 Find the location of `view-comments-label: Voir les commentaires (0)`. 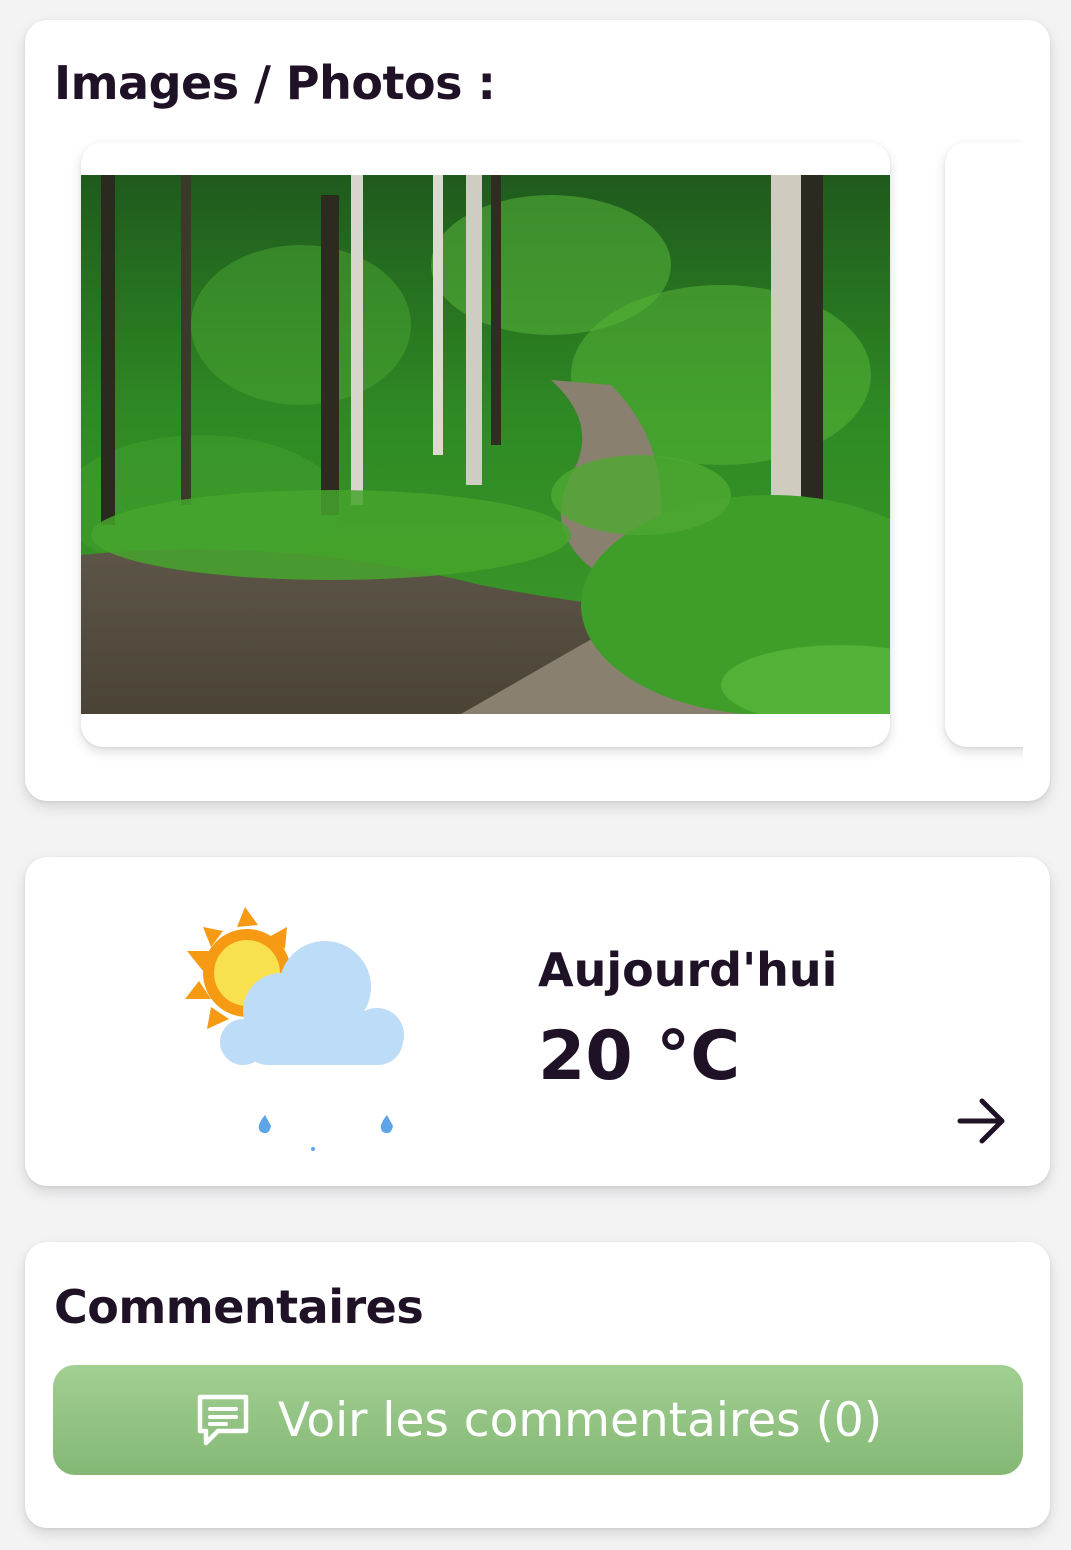

view-comments-label: Voir les commentaires (0) is located at coordinates (580, 1420).